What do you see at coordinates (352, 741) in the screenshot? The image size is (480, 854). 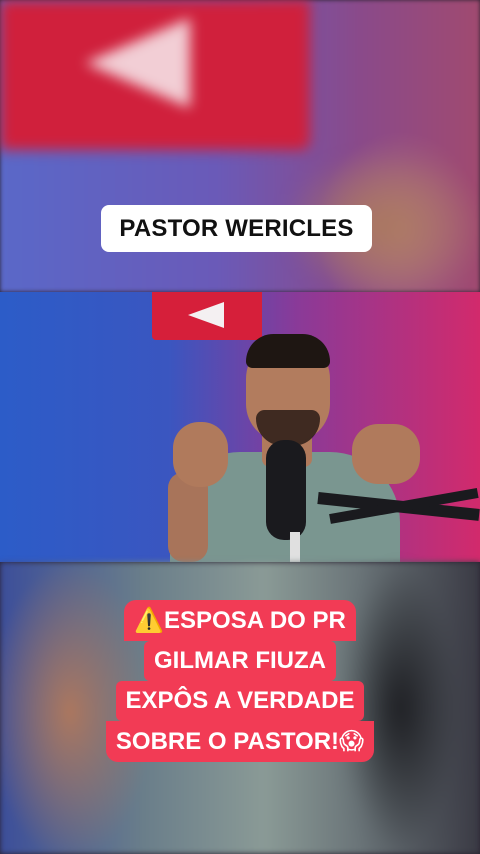 I see `screaming-face-icon: 😱` at bounding box center [352, 741].